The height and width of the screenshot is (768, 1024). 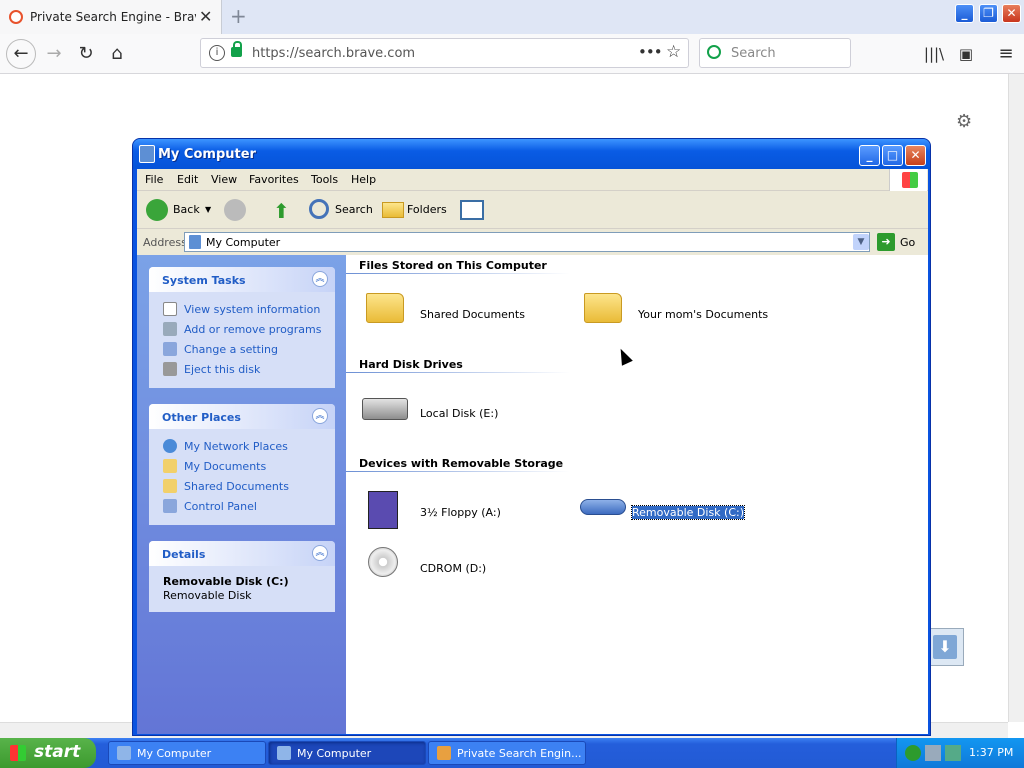 I want to click on library-icon: |||\, so click(x=934, y=54).